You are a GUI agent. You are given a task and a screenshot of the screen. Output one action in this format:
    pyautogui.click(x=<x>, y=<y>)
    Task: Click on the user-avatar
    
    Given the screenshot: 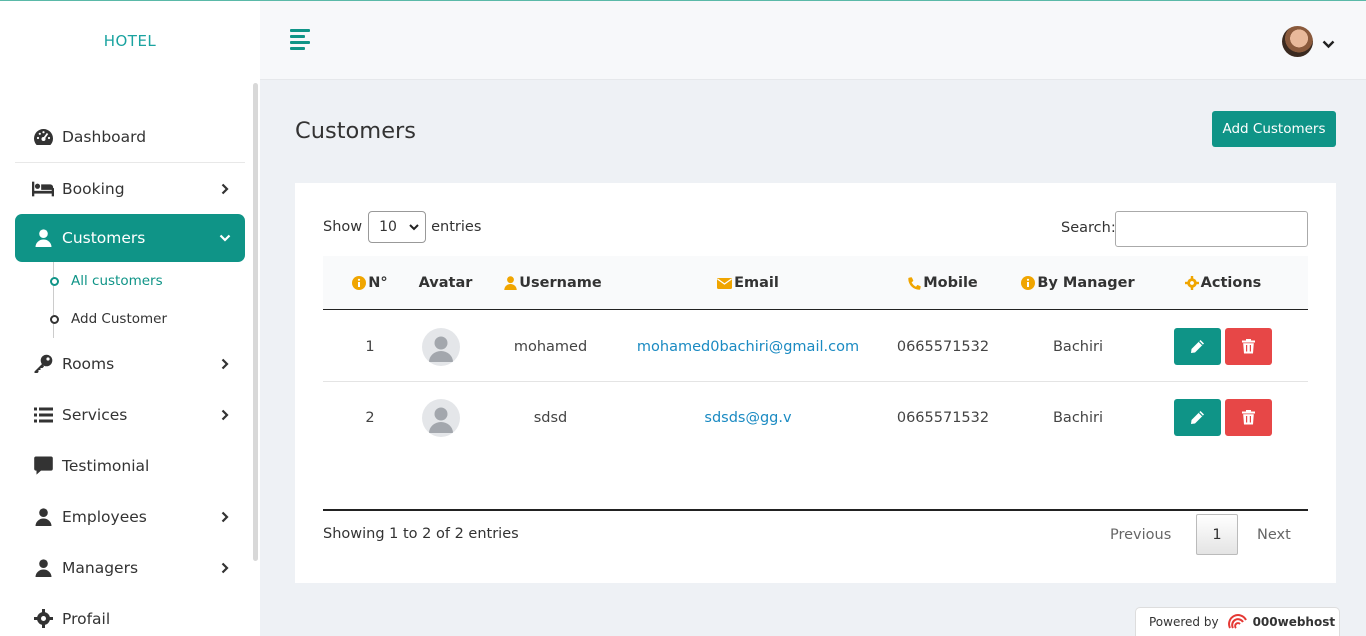 What is the action you would take?
    pyautogui.click(x=1297, y=41)
    